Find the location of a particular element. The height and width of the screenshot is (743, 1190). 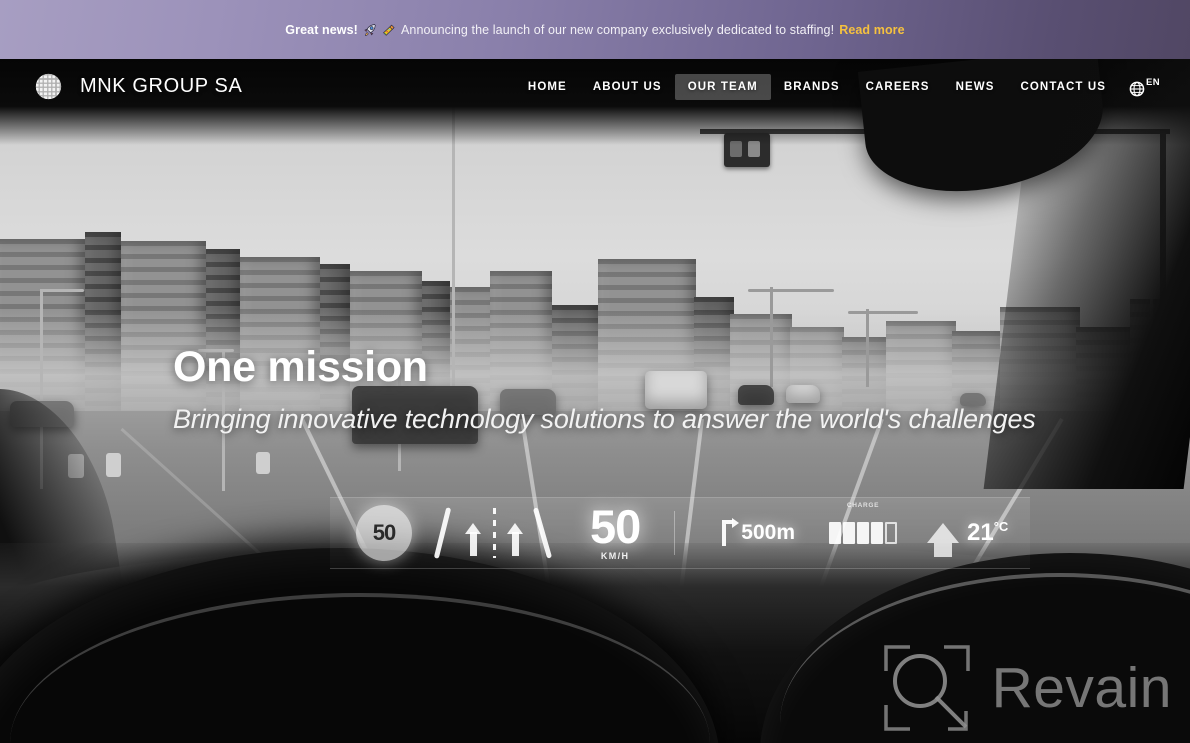

nav-item-home: HOME is located at coordinates (547, 87).